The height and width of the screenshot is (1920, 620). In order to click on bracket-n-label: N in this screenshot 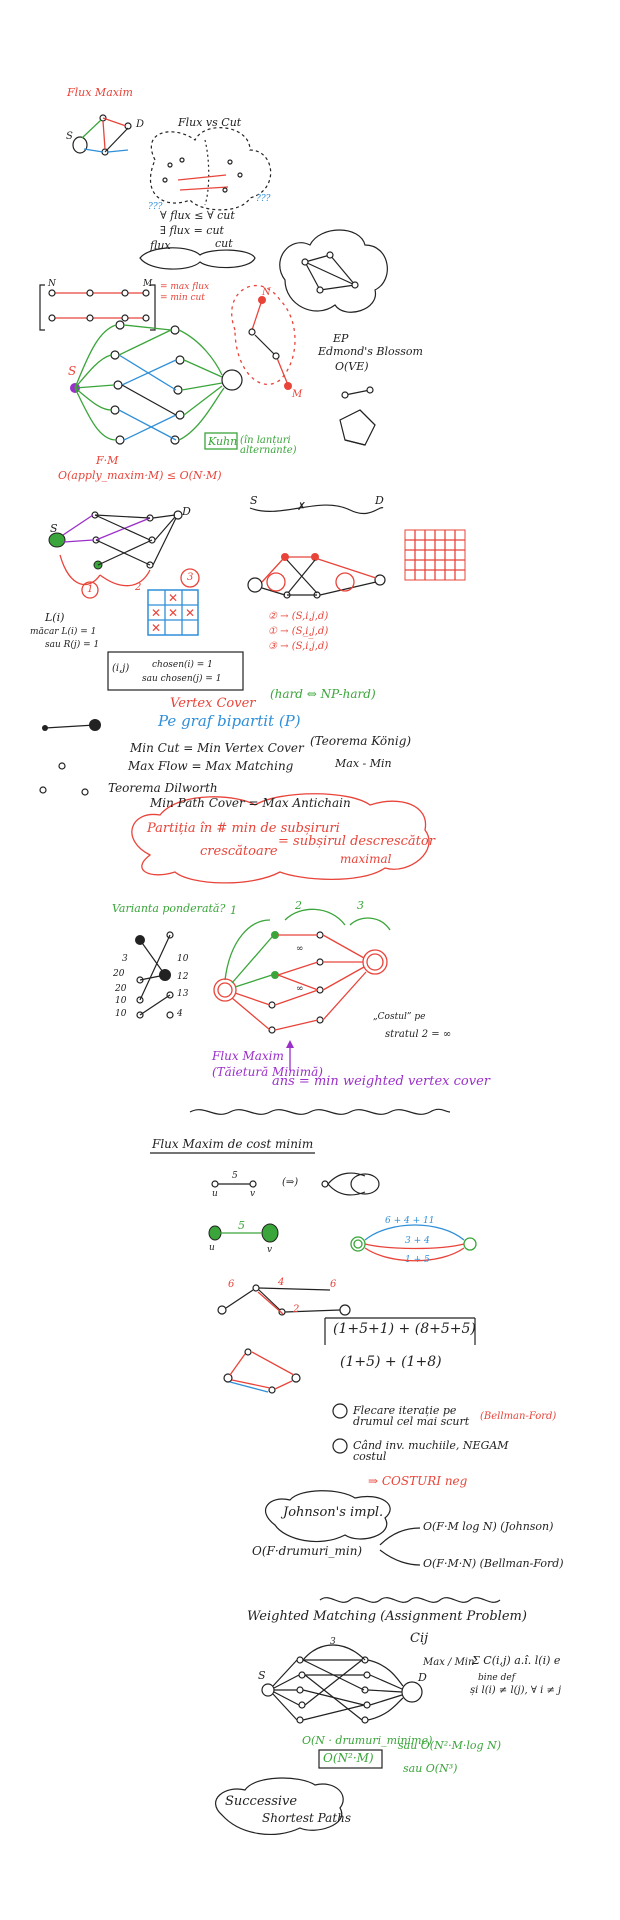, I will do `click(52, 284)`.